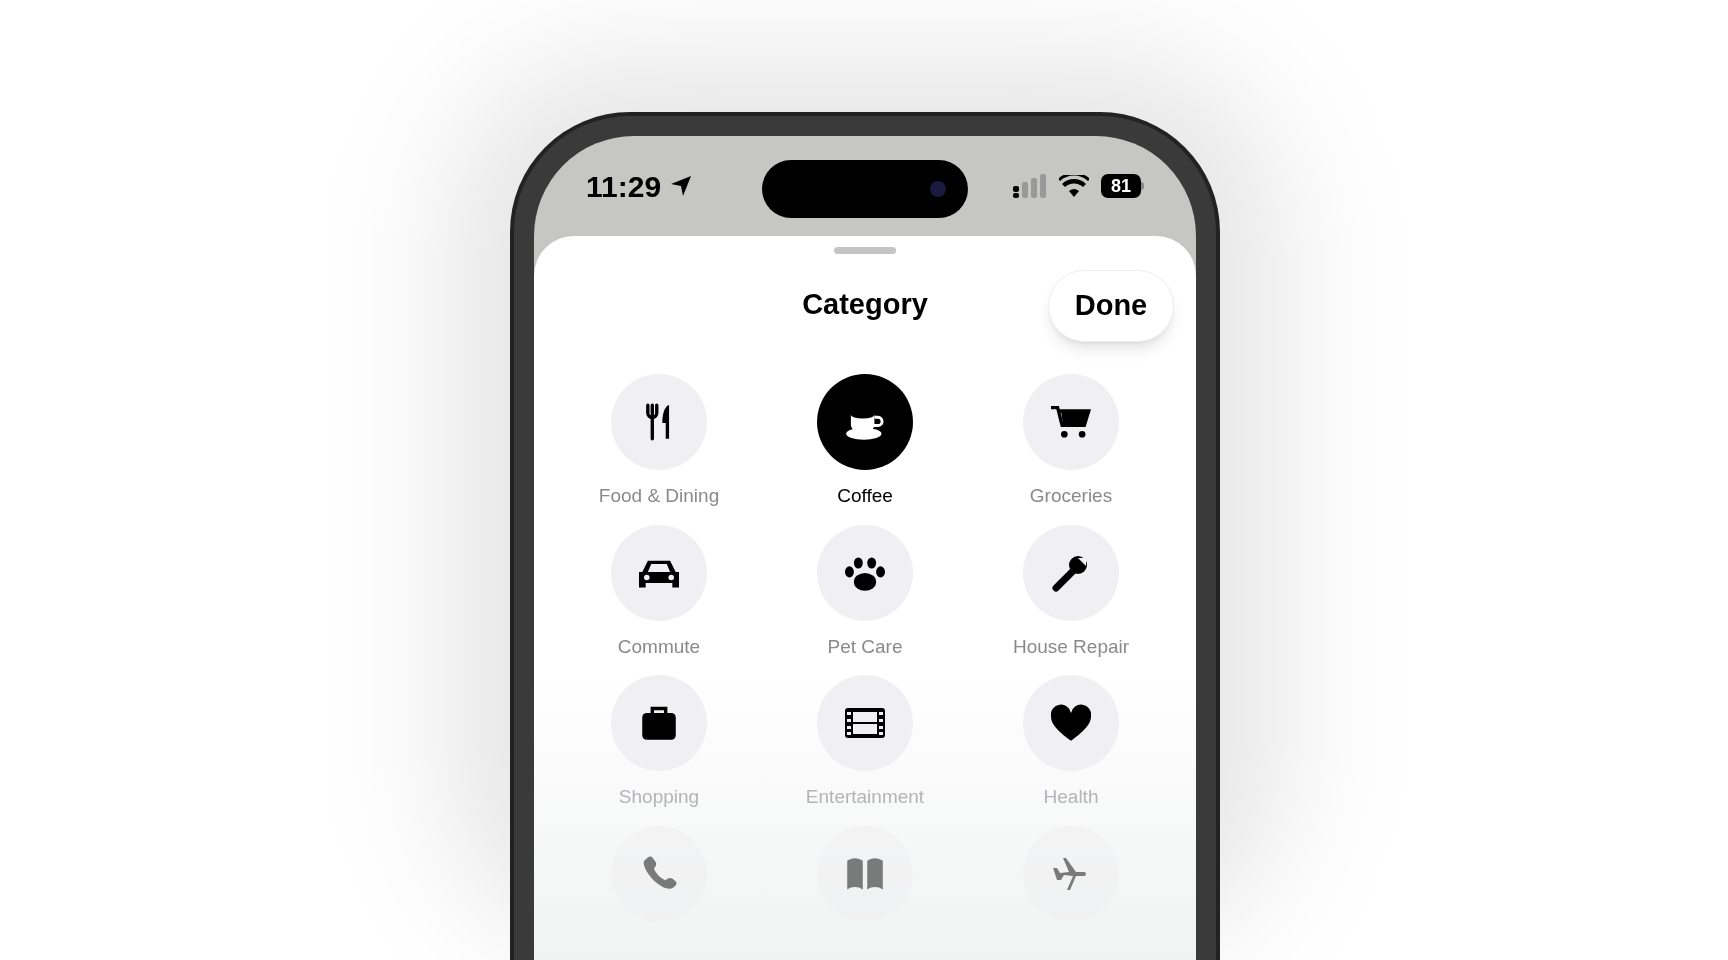  I want to click on shopping-cart-icon, so click(1071, 422).